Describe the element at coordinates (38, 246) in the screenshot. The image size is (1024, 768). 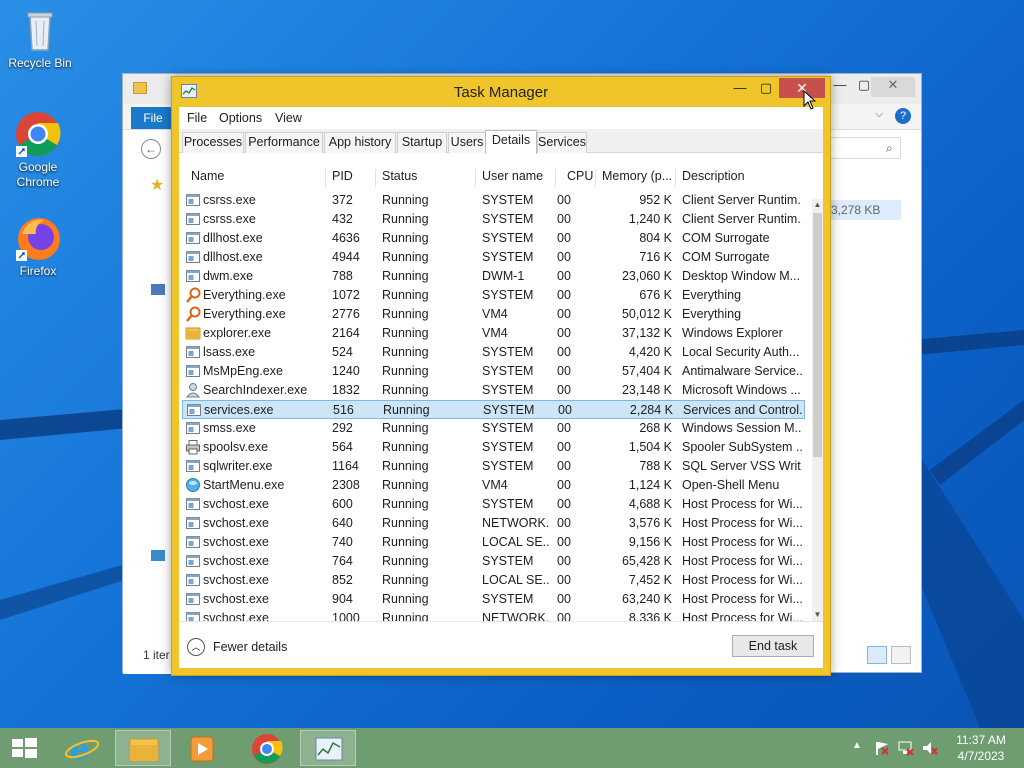
I see `firefox-desktop-icon: Firefox` at that location.